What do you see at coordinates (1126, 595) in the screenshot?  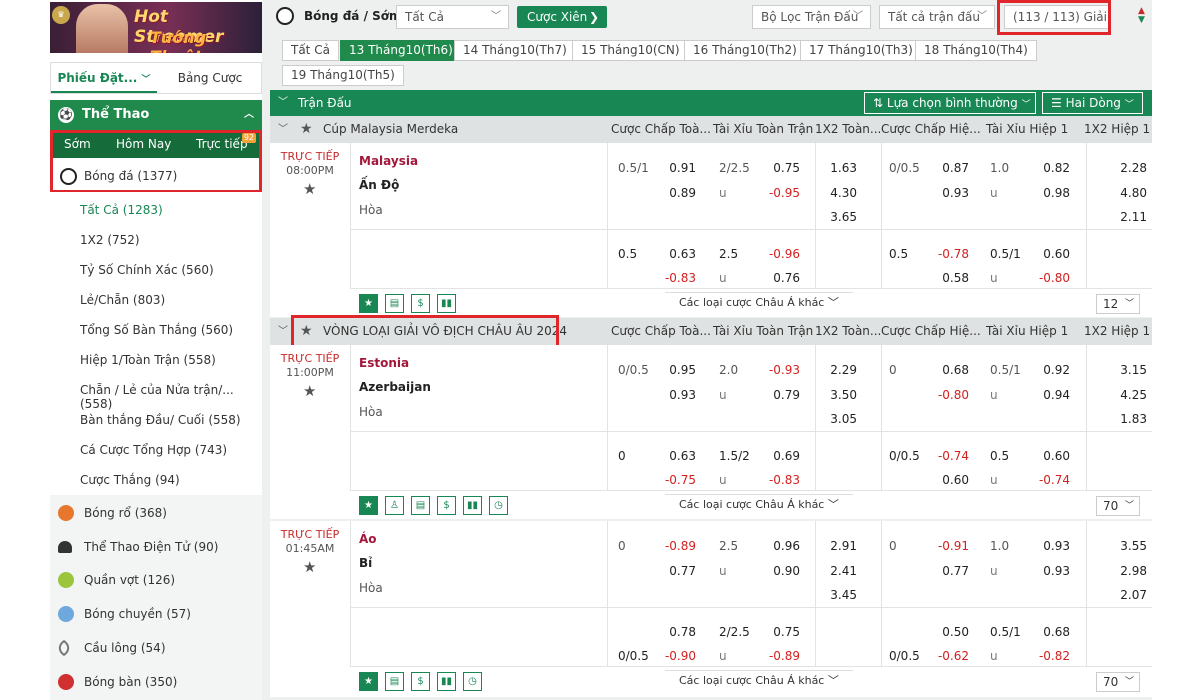 I see `odds-cell: 2.07` at bounding box center [1126, 595].